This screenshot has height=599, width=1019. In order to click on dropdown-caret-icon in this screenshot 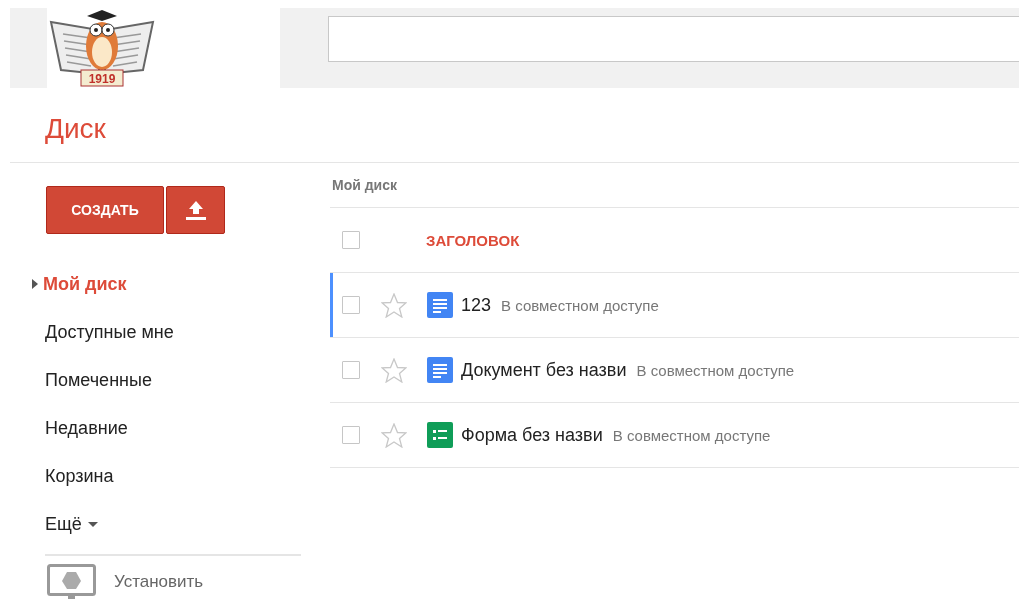, I will do `click(92, 524)`.